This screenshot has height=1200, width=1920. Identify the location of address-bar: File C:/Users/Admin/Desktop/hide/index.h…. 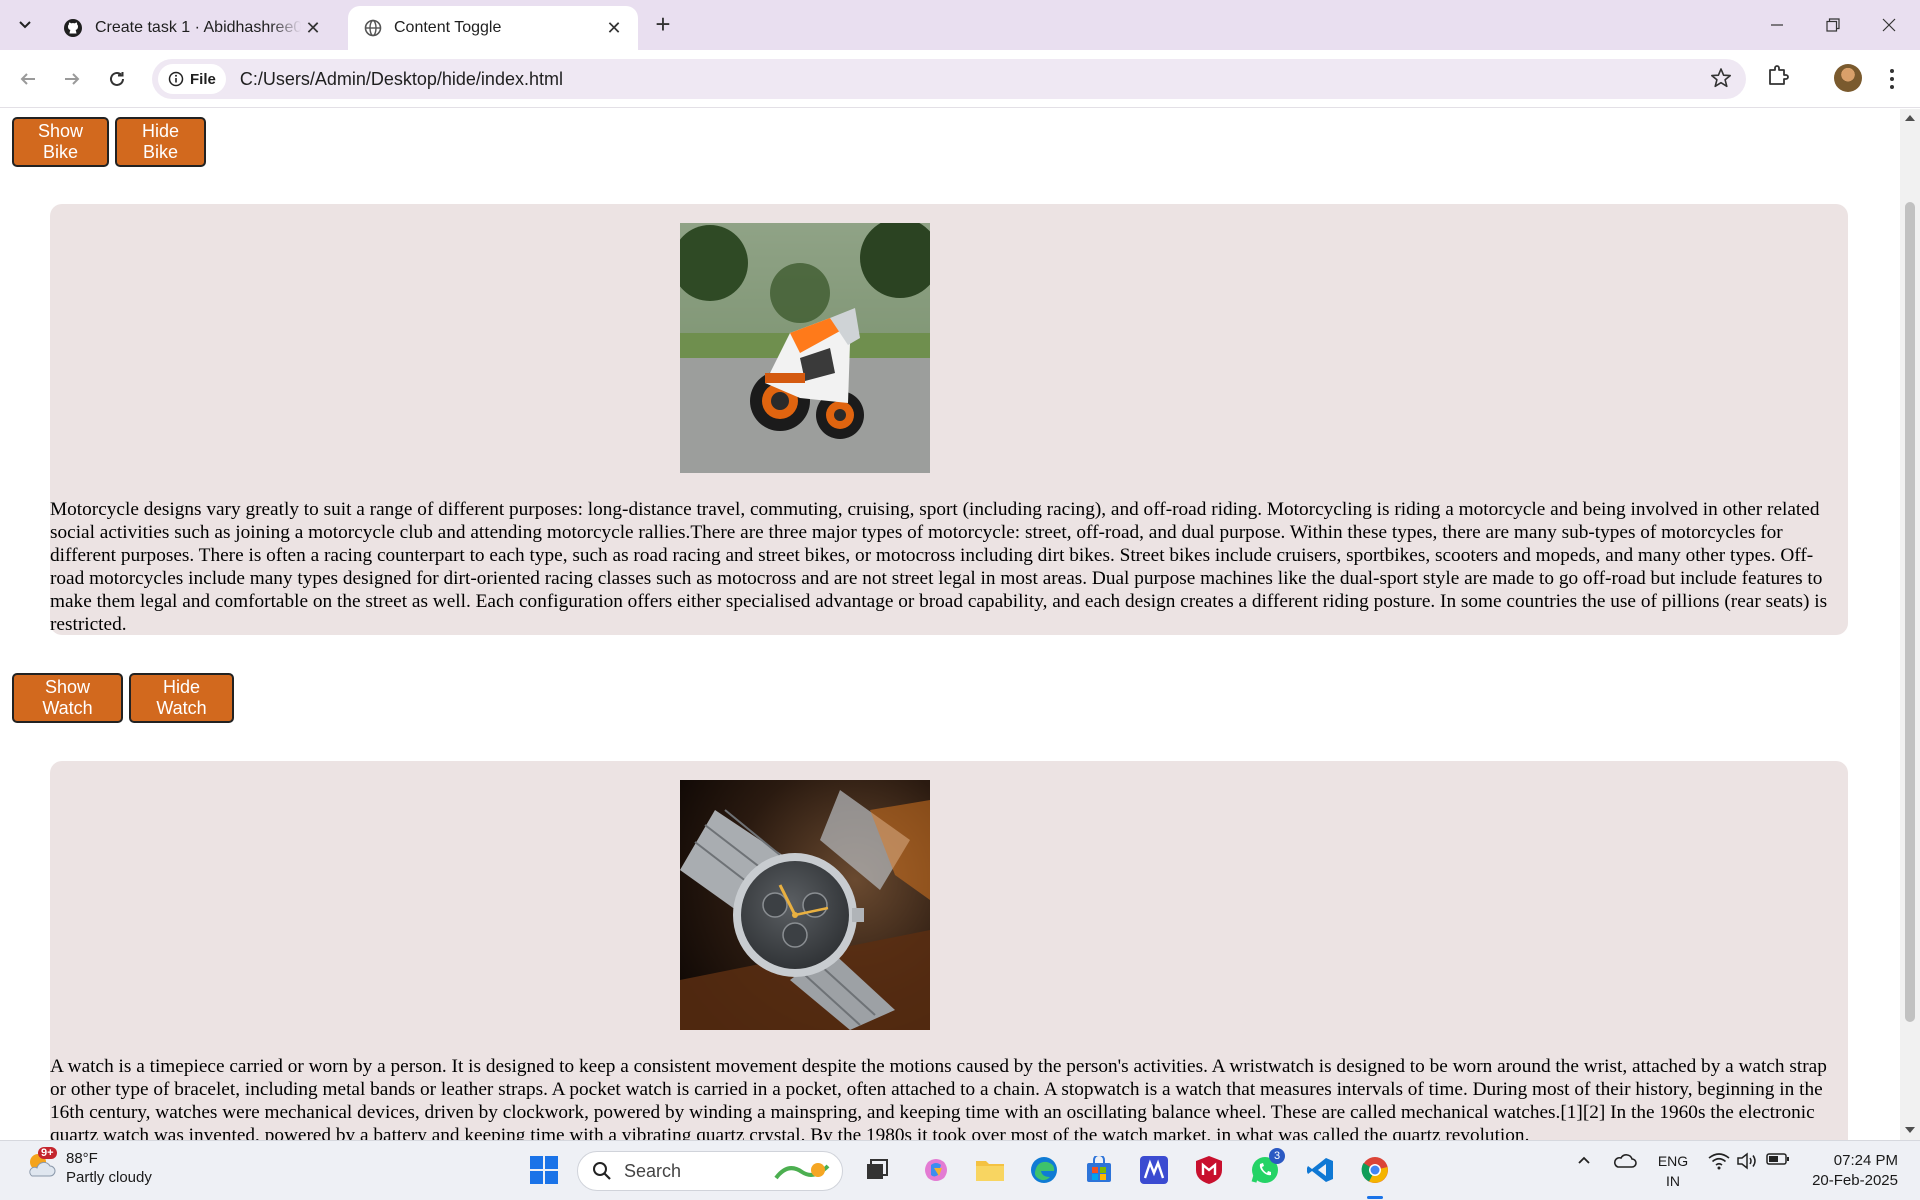
(949, 79).